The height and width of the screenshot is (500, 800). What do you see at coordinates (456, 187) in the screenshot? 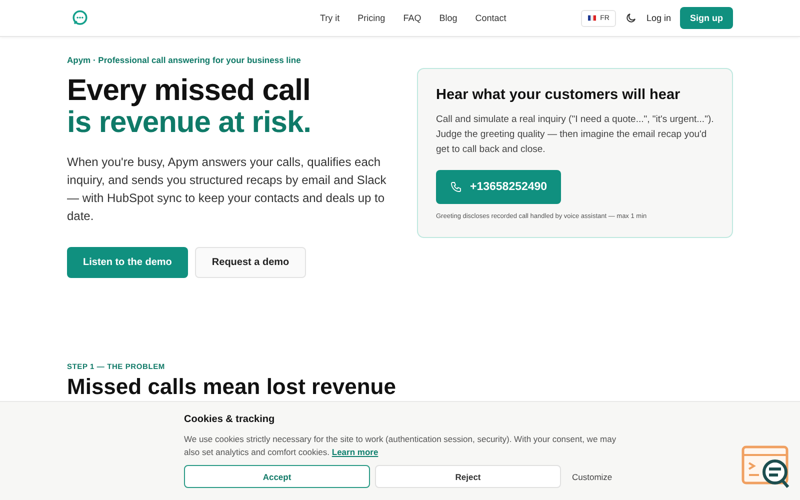
I see `phone-icon` at bounding box center [456, 187].